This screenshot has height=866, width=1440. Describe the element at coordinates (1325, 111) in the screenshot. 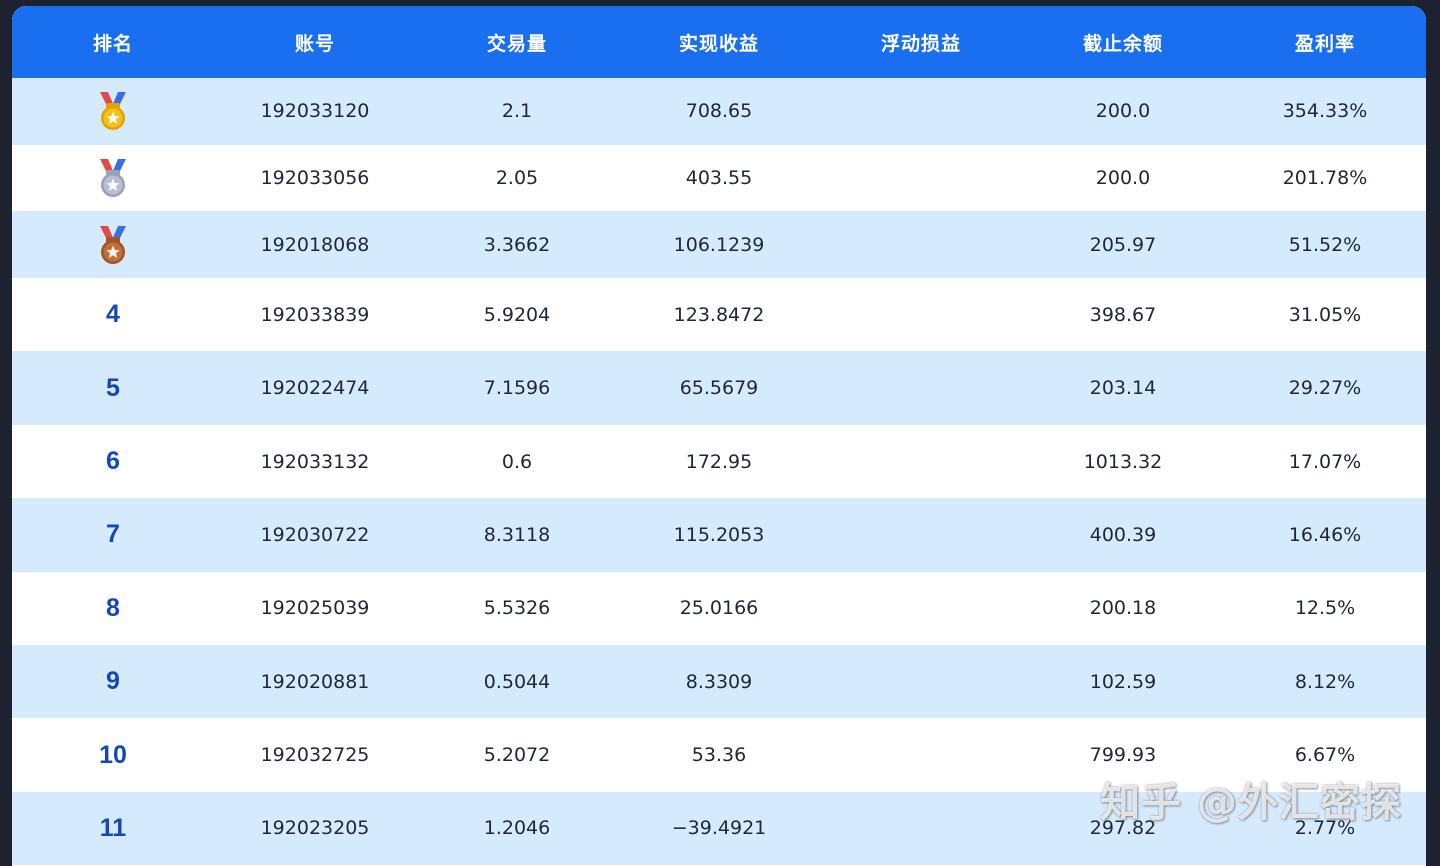

I see `profit-rate-cell: 354.33%` at that location.